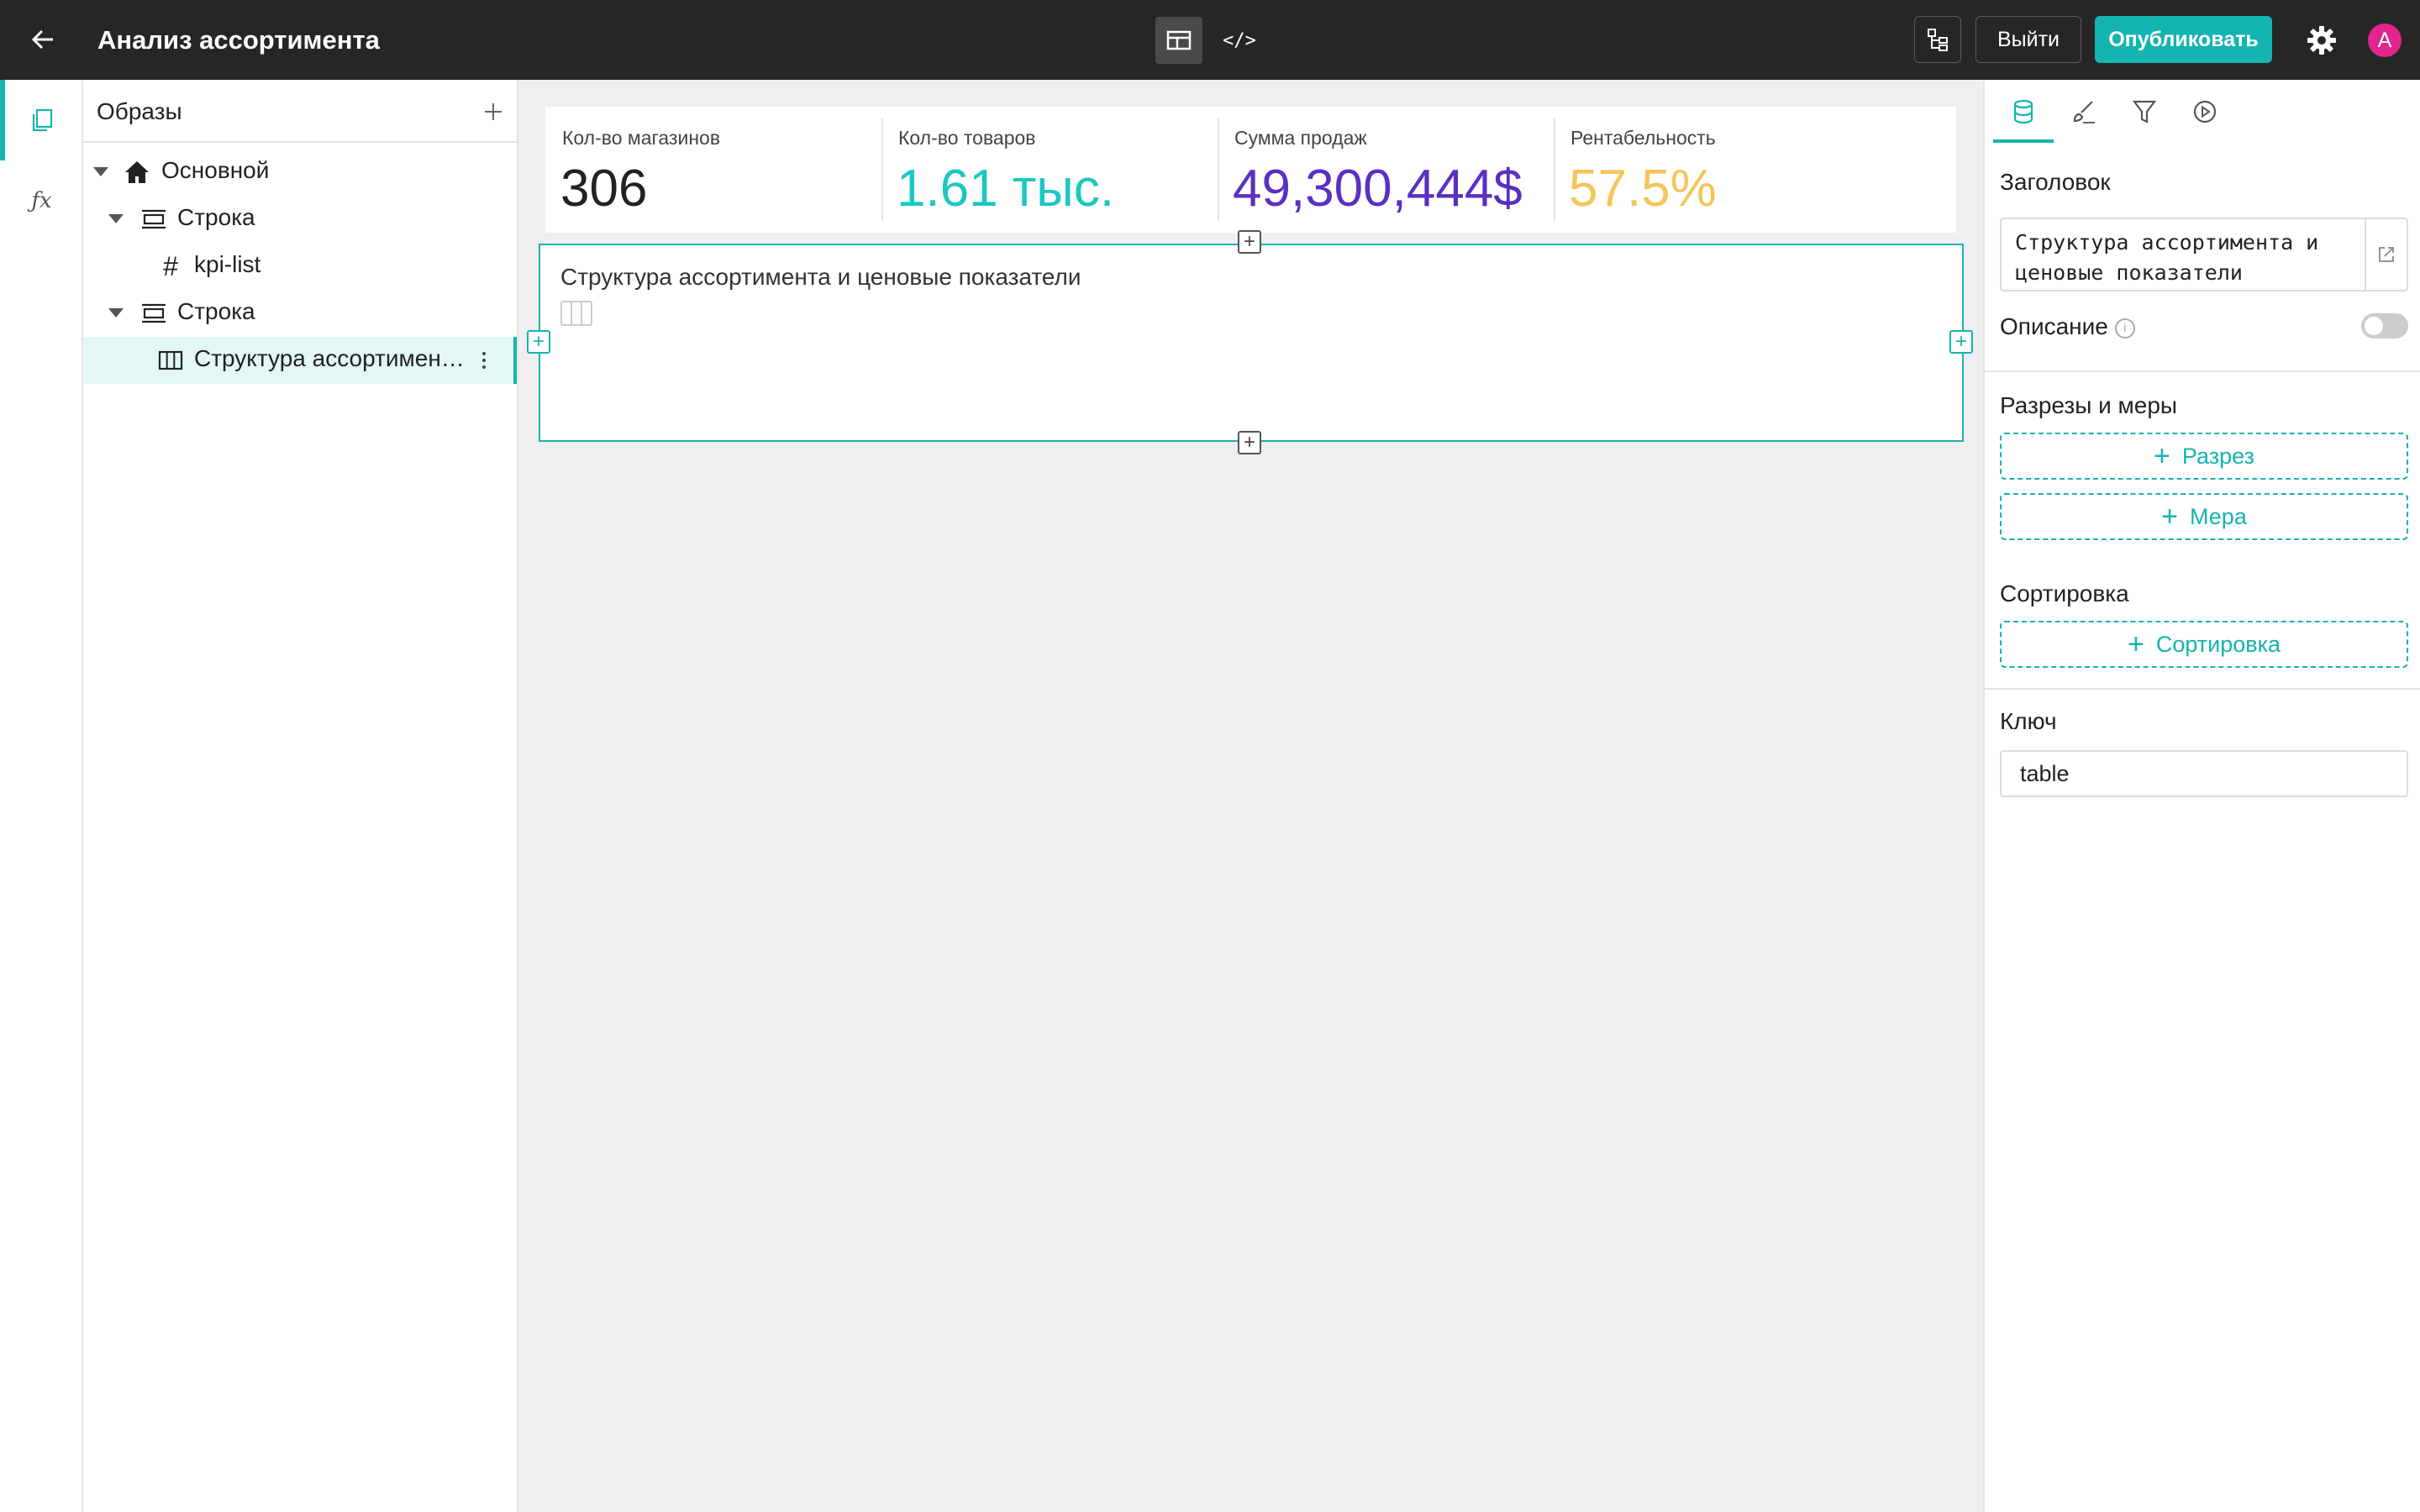 The image size is (2420, 1512). I want to click on properties-tabs, so click(2203, 111).